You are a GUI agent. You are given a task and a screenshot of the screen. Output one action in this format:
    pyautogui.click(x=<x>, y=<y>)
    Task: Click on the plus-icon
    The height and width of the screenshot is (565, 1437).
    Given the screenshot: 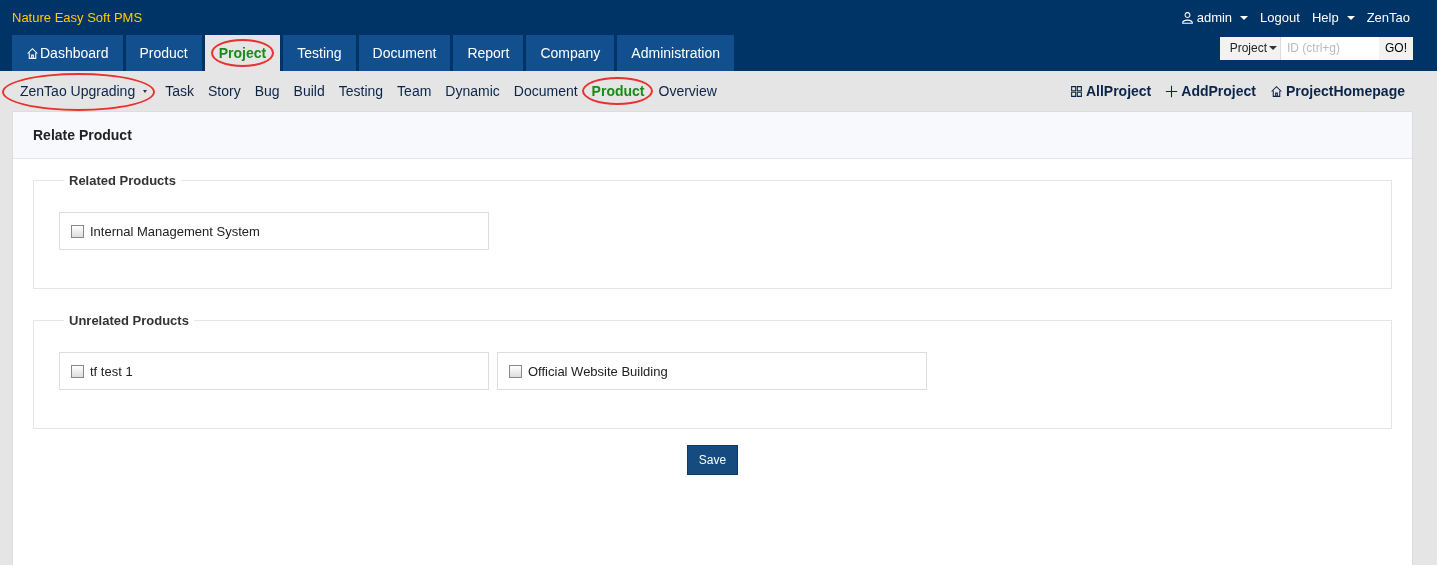 What is the action you would take?
    pyautogui.click(x=1172, y=91)
    